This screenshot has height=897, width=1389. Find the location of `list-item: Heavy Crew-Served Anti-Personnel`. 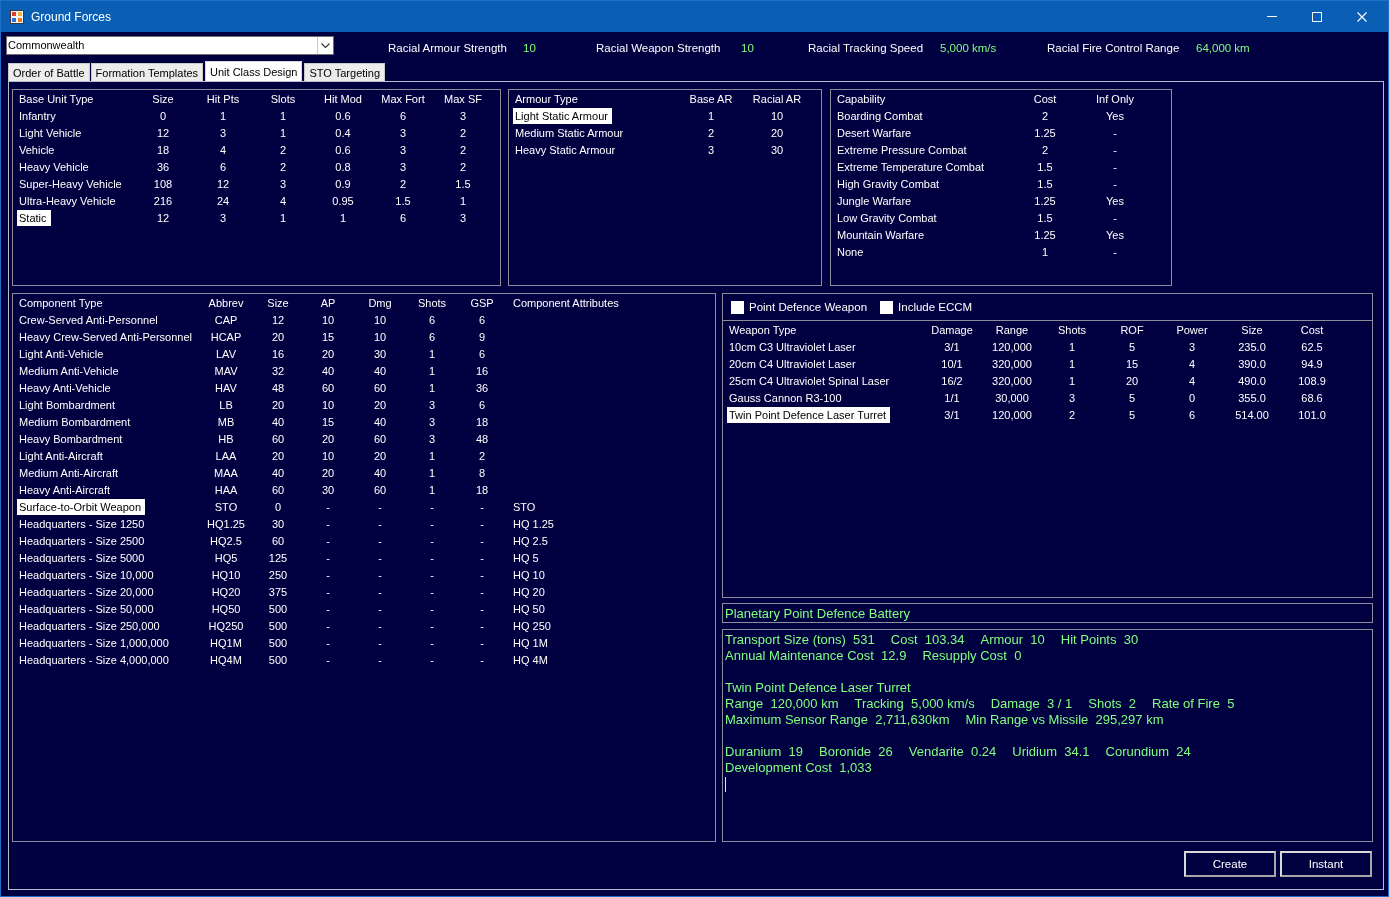

list-item: Heavy Crew-Served Anti-Personnel is located at coordinates (107, 337).